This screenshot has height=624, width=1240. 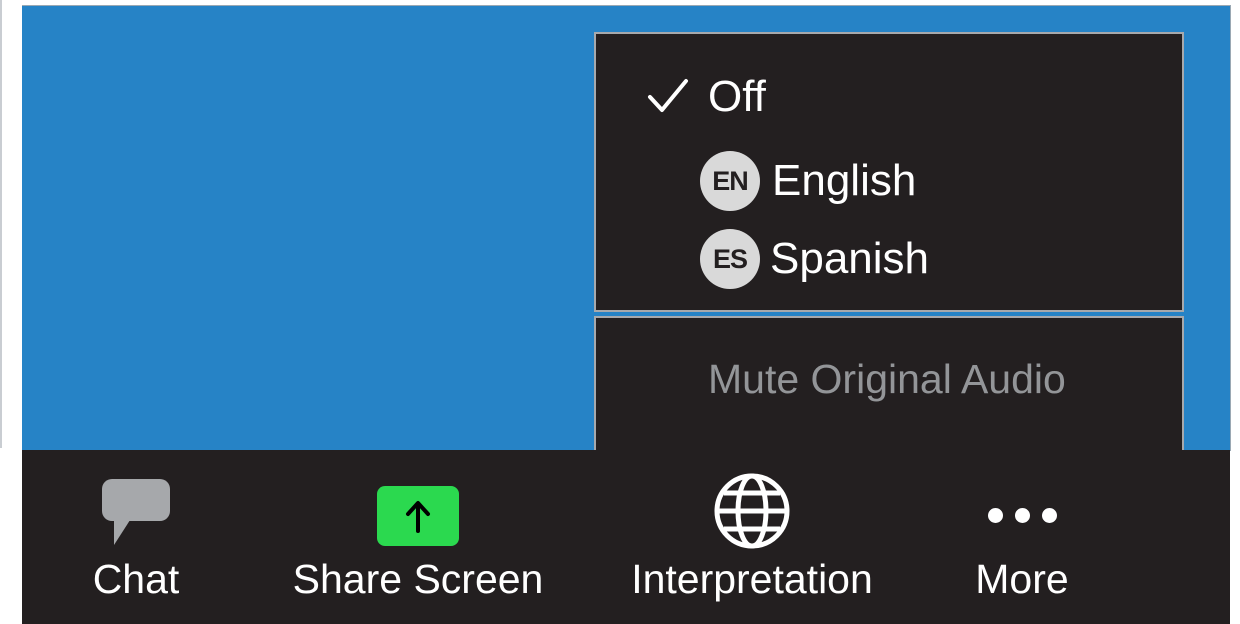 I want to click on language-badge-en: EN, so click(x=730, y=181).